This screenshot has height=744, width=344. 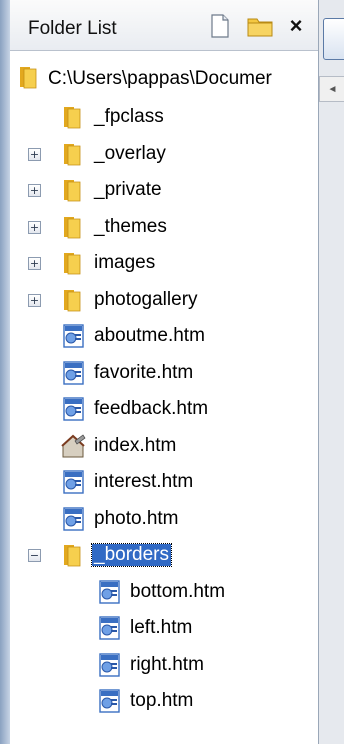 I want to click on tree-item: feedback.htm, so click(x=164, y=409).